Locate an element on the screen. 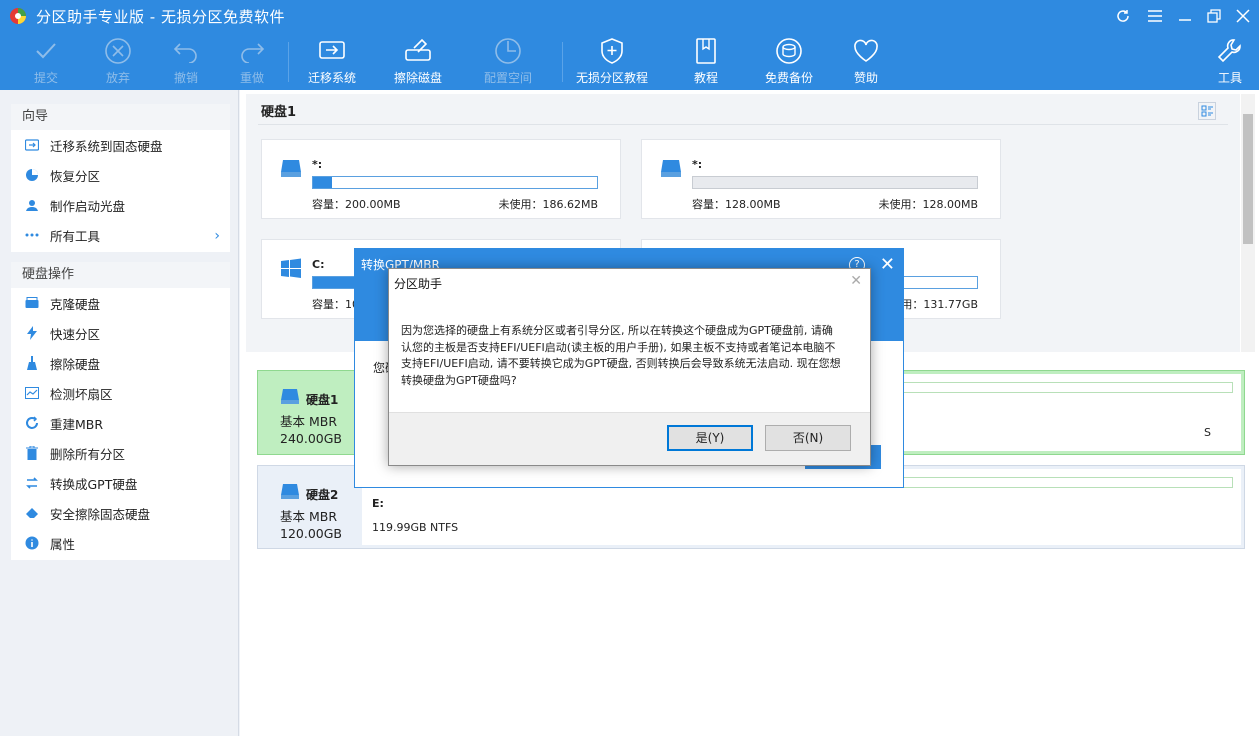  partition-capacity: 容量：128.00MB is located at coordinates (736, 204).